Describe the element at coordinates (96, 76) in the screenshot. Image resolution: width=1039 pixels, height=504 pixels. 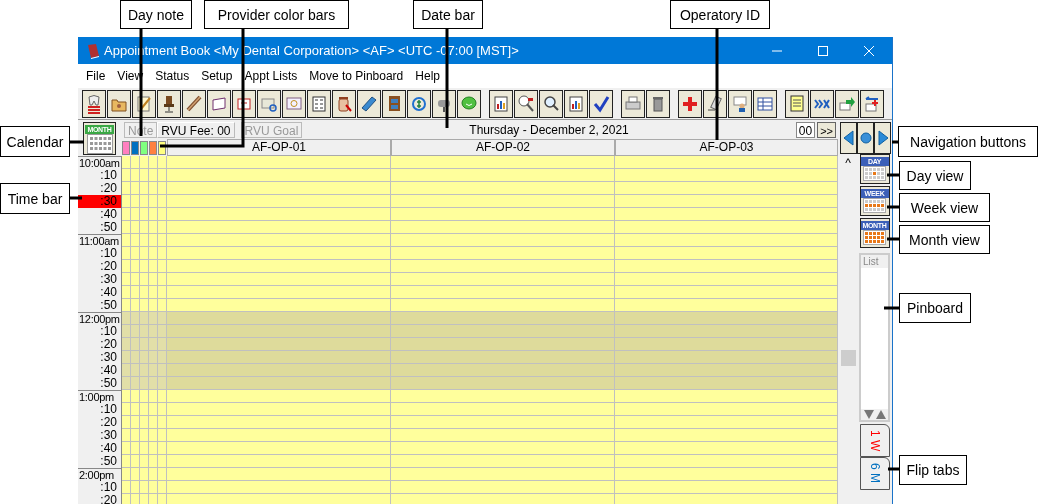
I see `menu-item: File` at that location.